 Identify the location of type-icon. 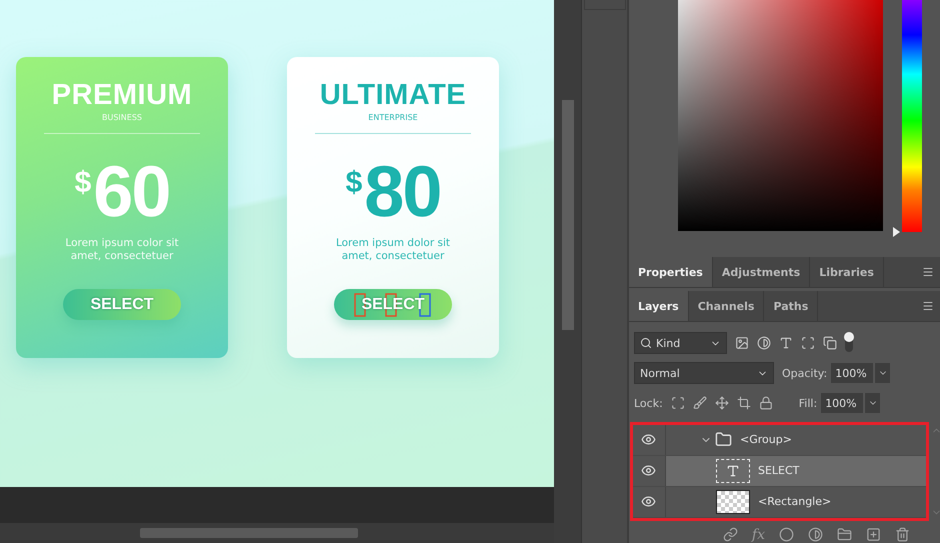
(785, 343).